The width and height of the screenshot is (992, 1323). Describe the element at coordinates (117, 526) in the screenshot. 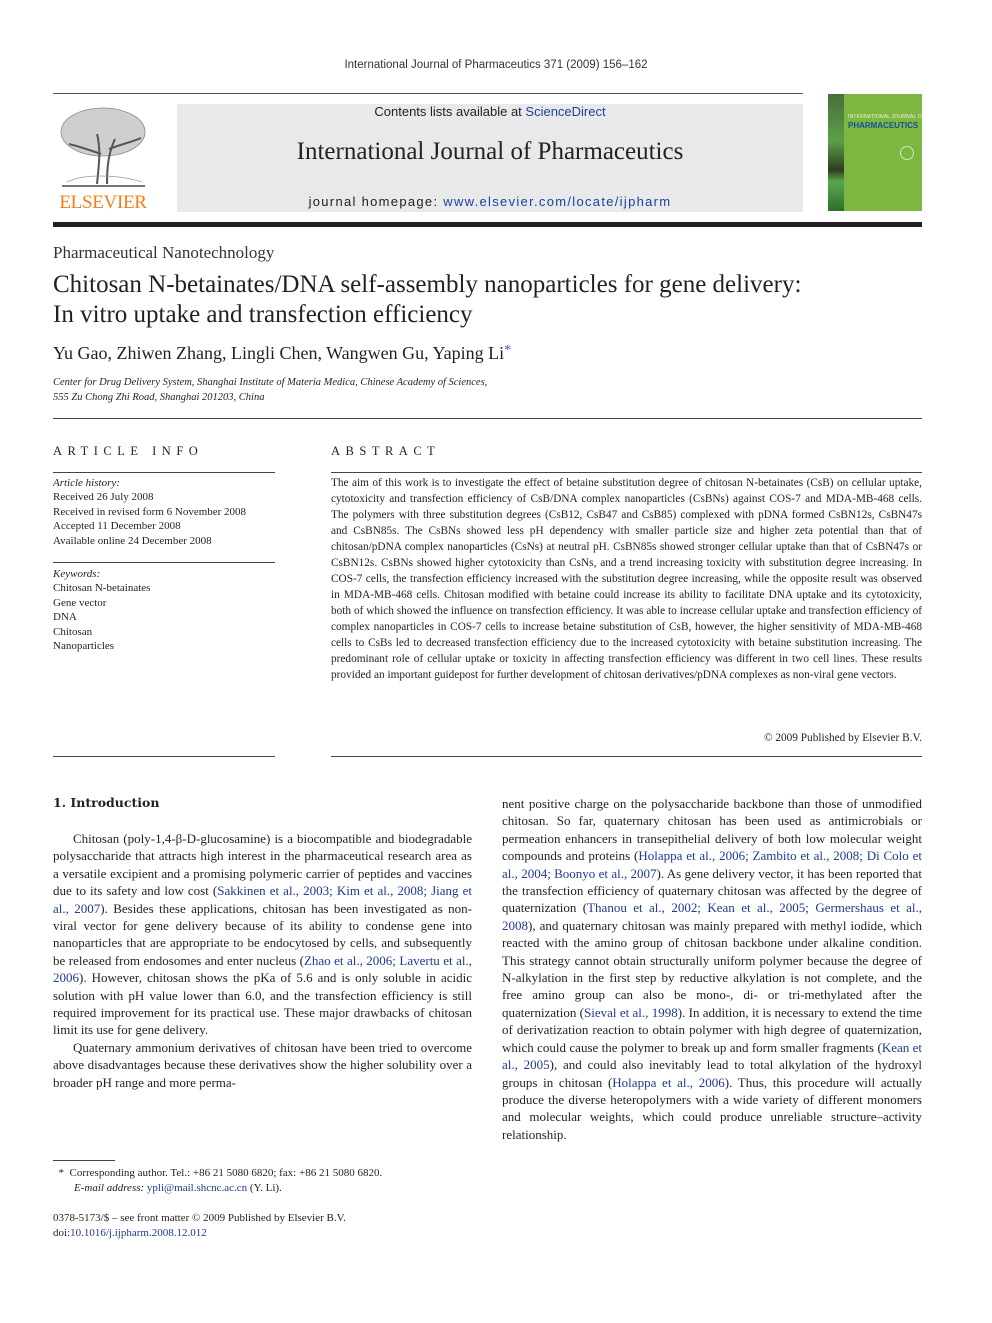

I see `history-accepted: Accepted 11 December 2008` at that location.